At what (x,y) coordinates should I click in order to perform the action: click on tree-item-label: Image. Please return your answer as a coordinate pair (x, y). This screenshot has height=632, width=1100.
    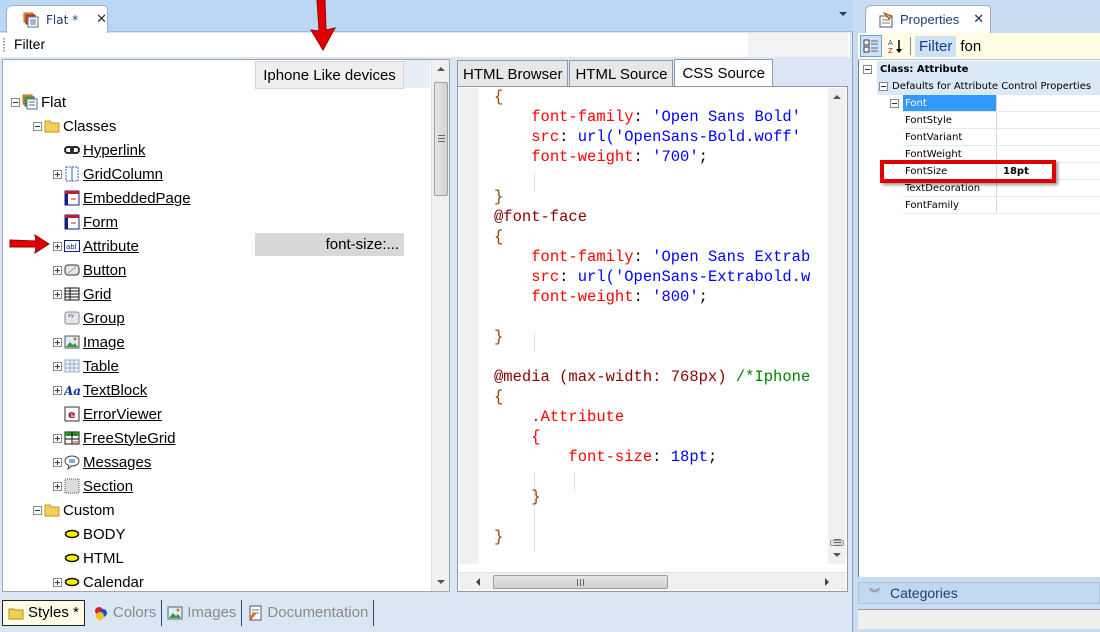
    Looking at the image, I should click on (104, 342).